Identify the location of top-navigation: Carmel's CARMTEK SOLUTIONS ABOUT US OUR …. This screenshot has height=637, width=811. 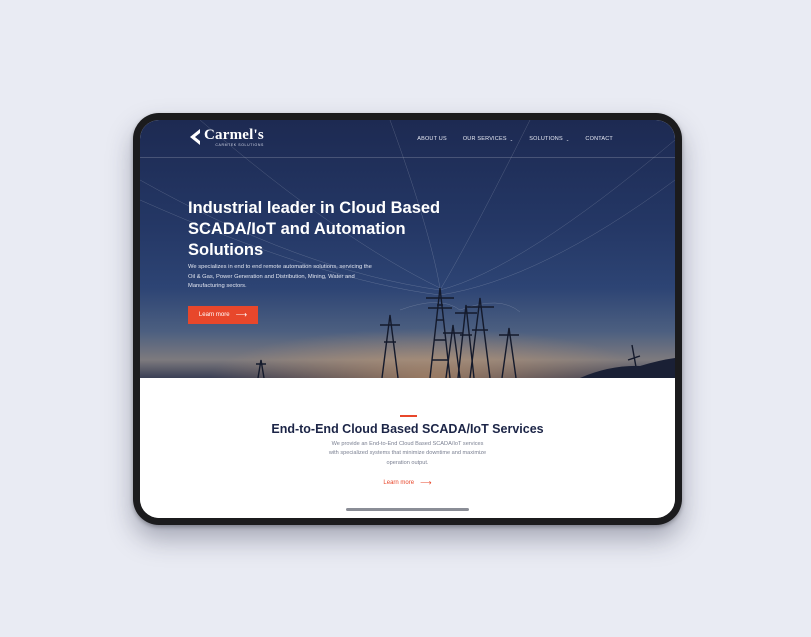
(407, 139).